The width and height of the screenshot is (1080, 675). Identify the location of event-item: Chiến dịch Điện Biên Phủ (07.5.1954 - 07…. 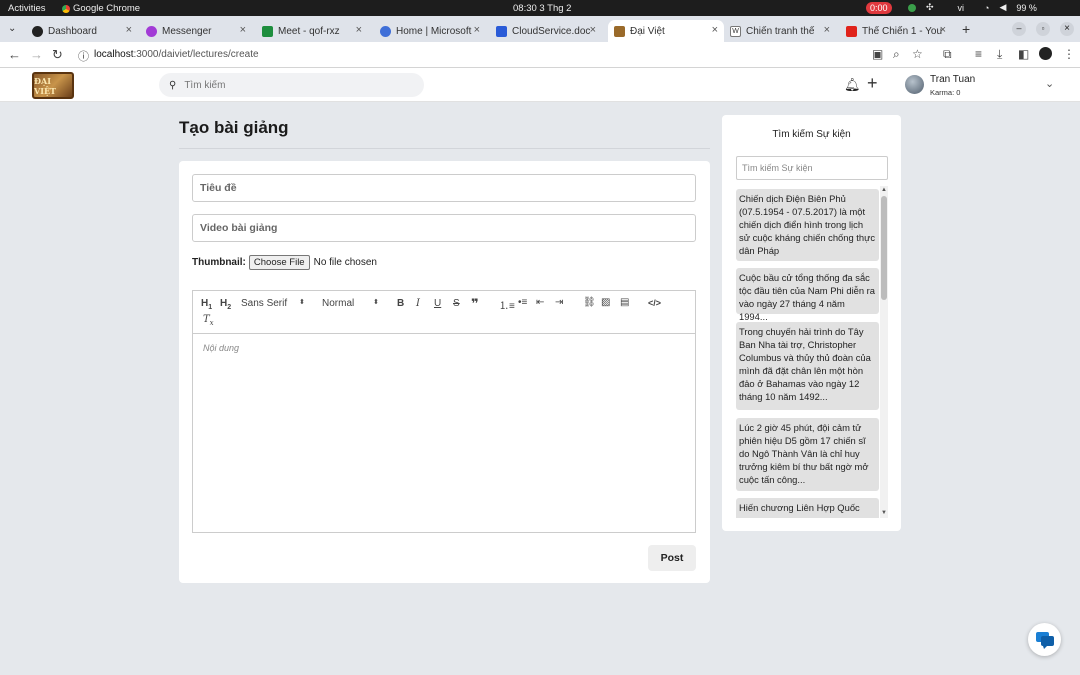
(807, 225).